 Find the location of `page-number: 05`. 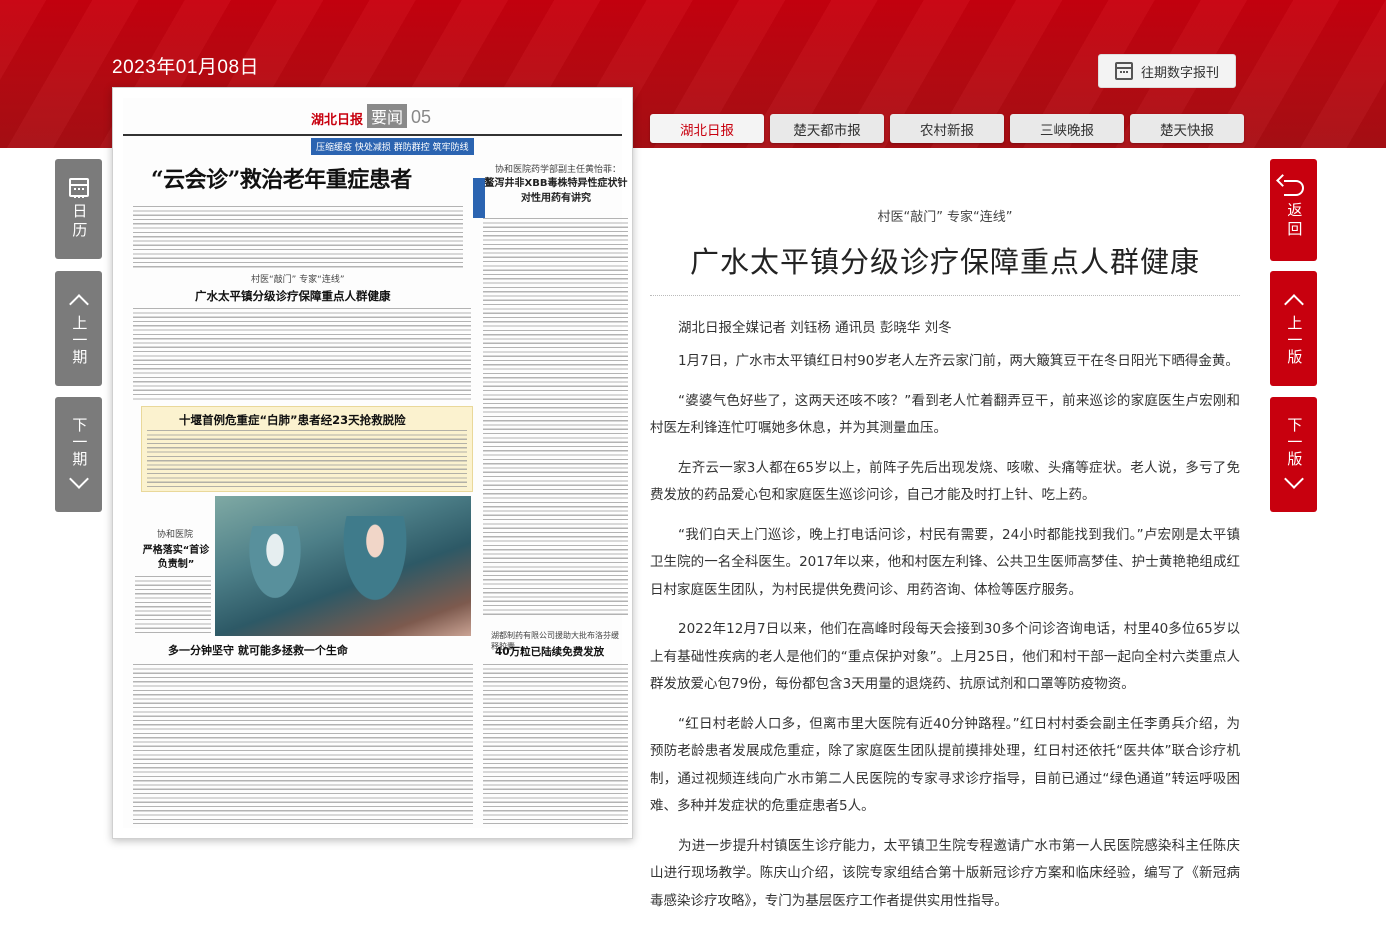

page-number: 05 is located at coordinates (421, 117).